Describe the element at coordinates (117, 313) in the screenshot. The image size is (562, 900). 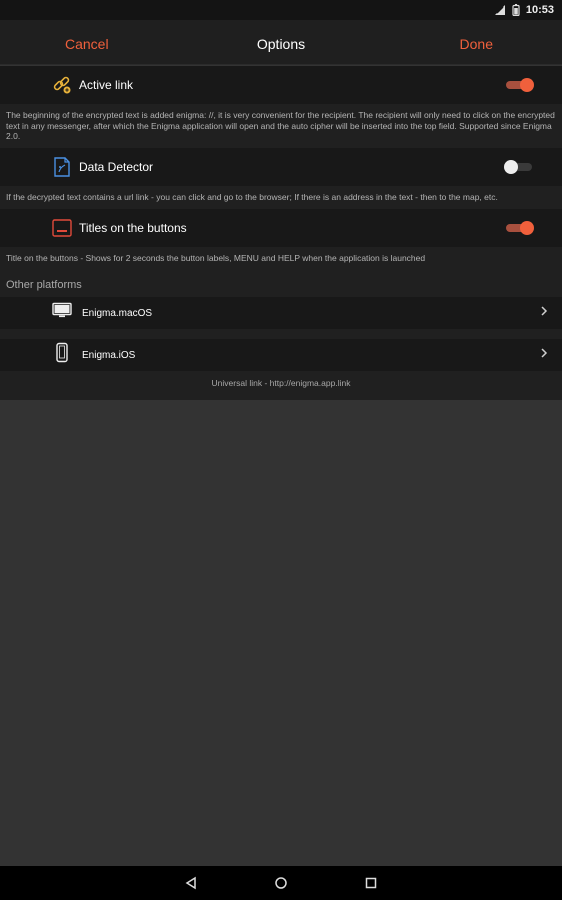
I see `platform-label: Enigma.macOS` at that location.